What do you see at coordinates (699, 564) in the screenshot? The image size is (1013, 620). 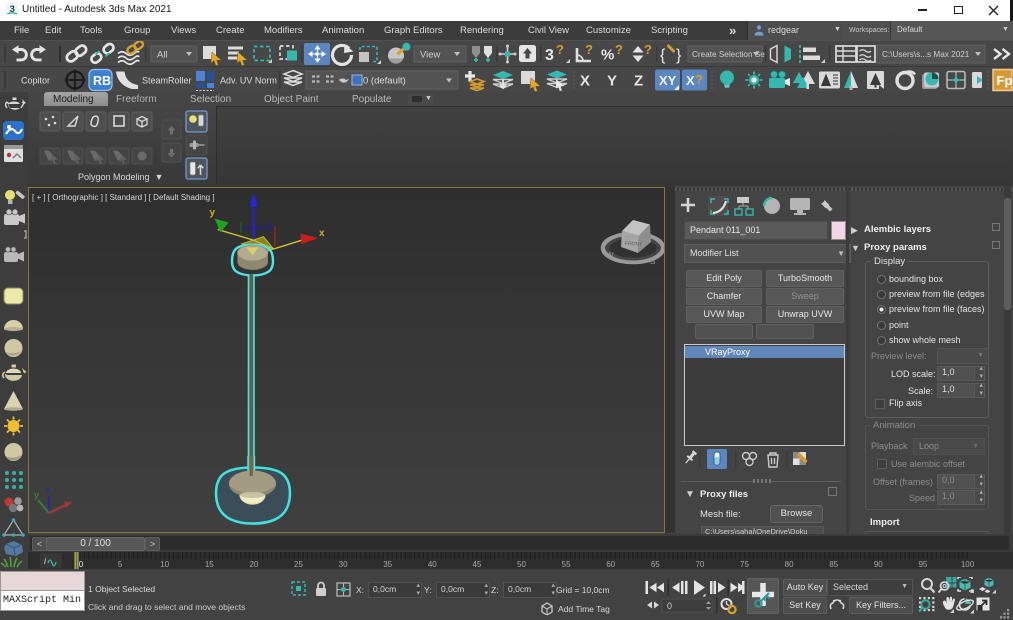 I see `svg-text: 70` at bounding box center [699, 564].